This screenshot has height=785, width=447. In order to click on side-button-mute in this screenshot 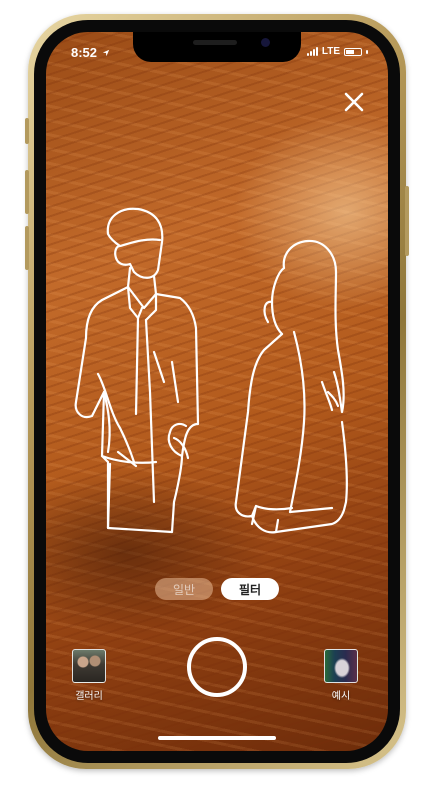, I will do `click(27, 131)`.